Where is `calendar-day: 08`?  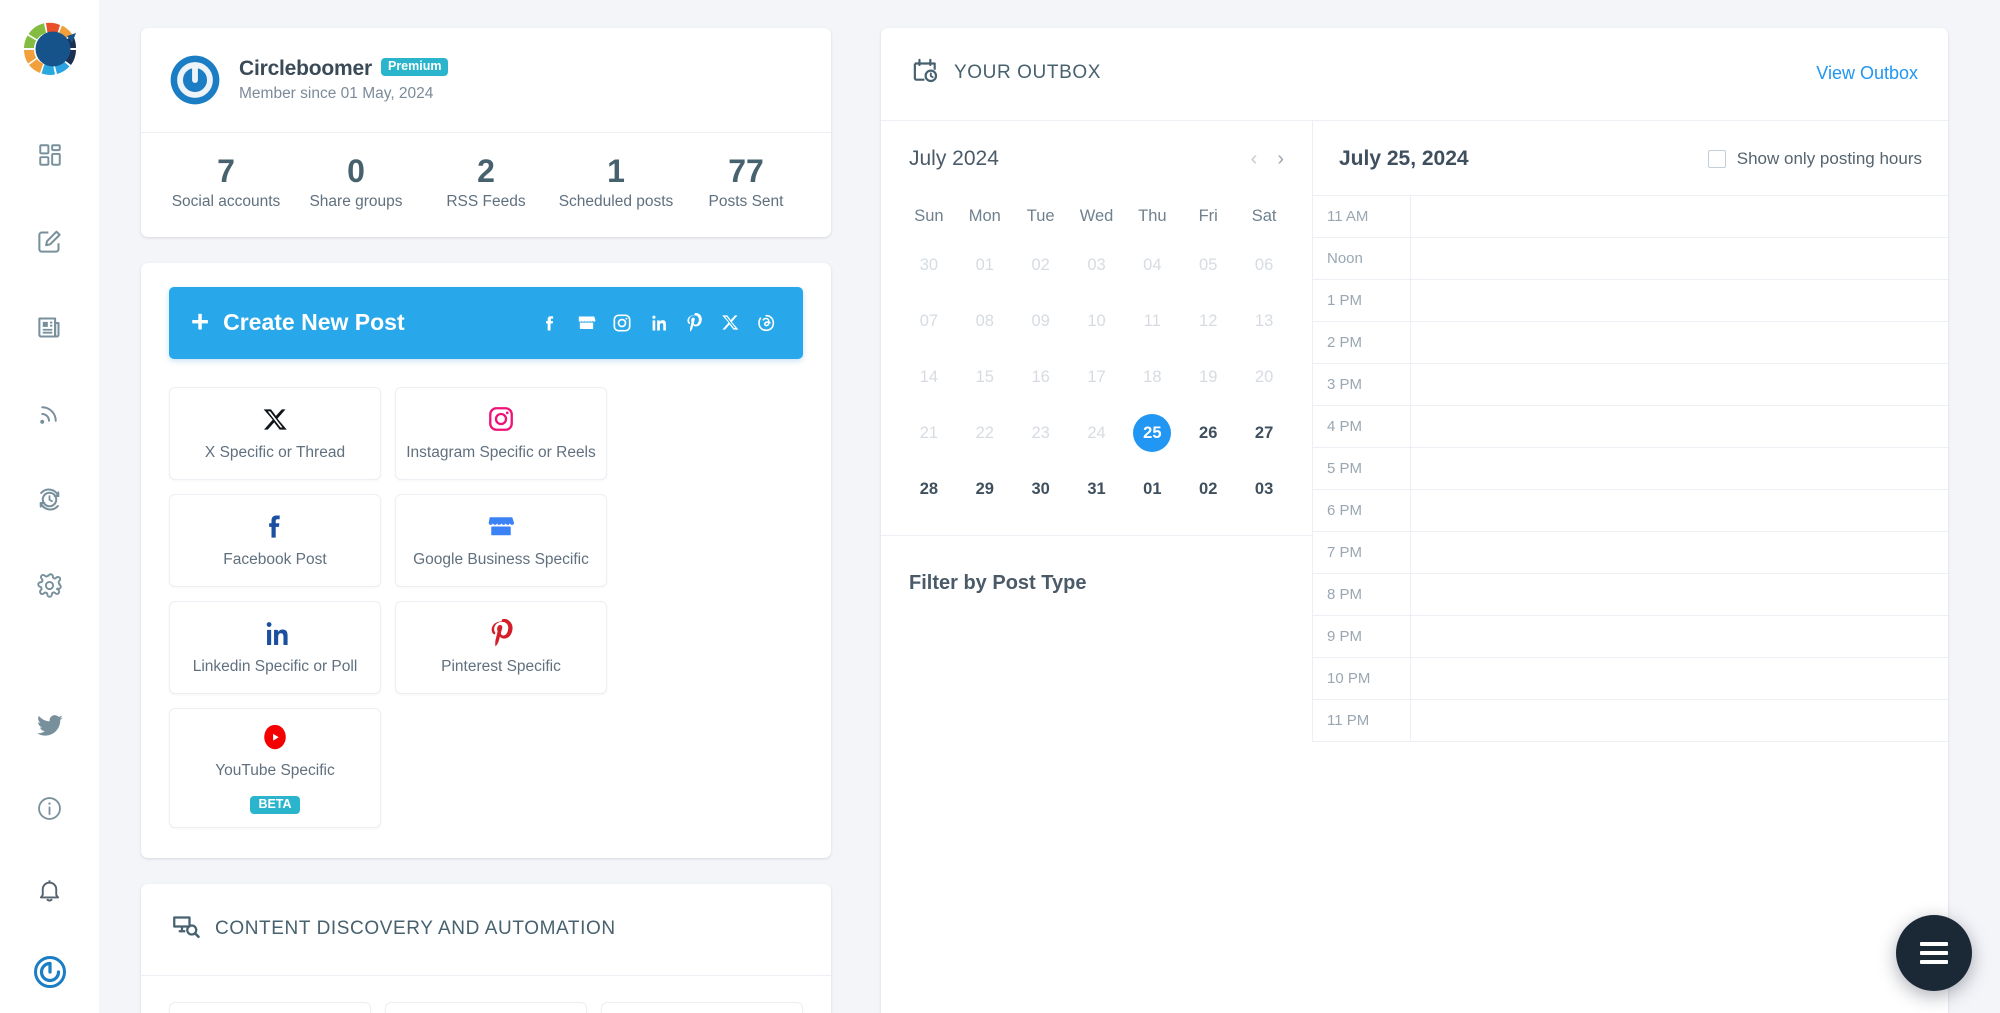 calendar-day: 08 is located at coordinates (985, 321).